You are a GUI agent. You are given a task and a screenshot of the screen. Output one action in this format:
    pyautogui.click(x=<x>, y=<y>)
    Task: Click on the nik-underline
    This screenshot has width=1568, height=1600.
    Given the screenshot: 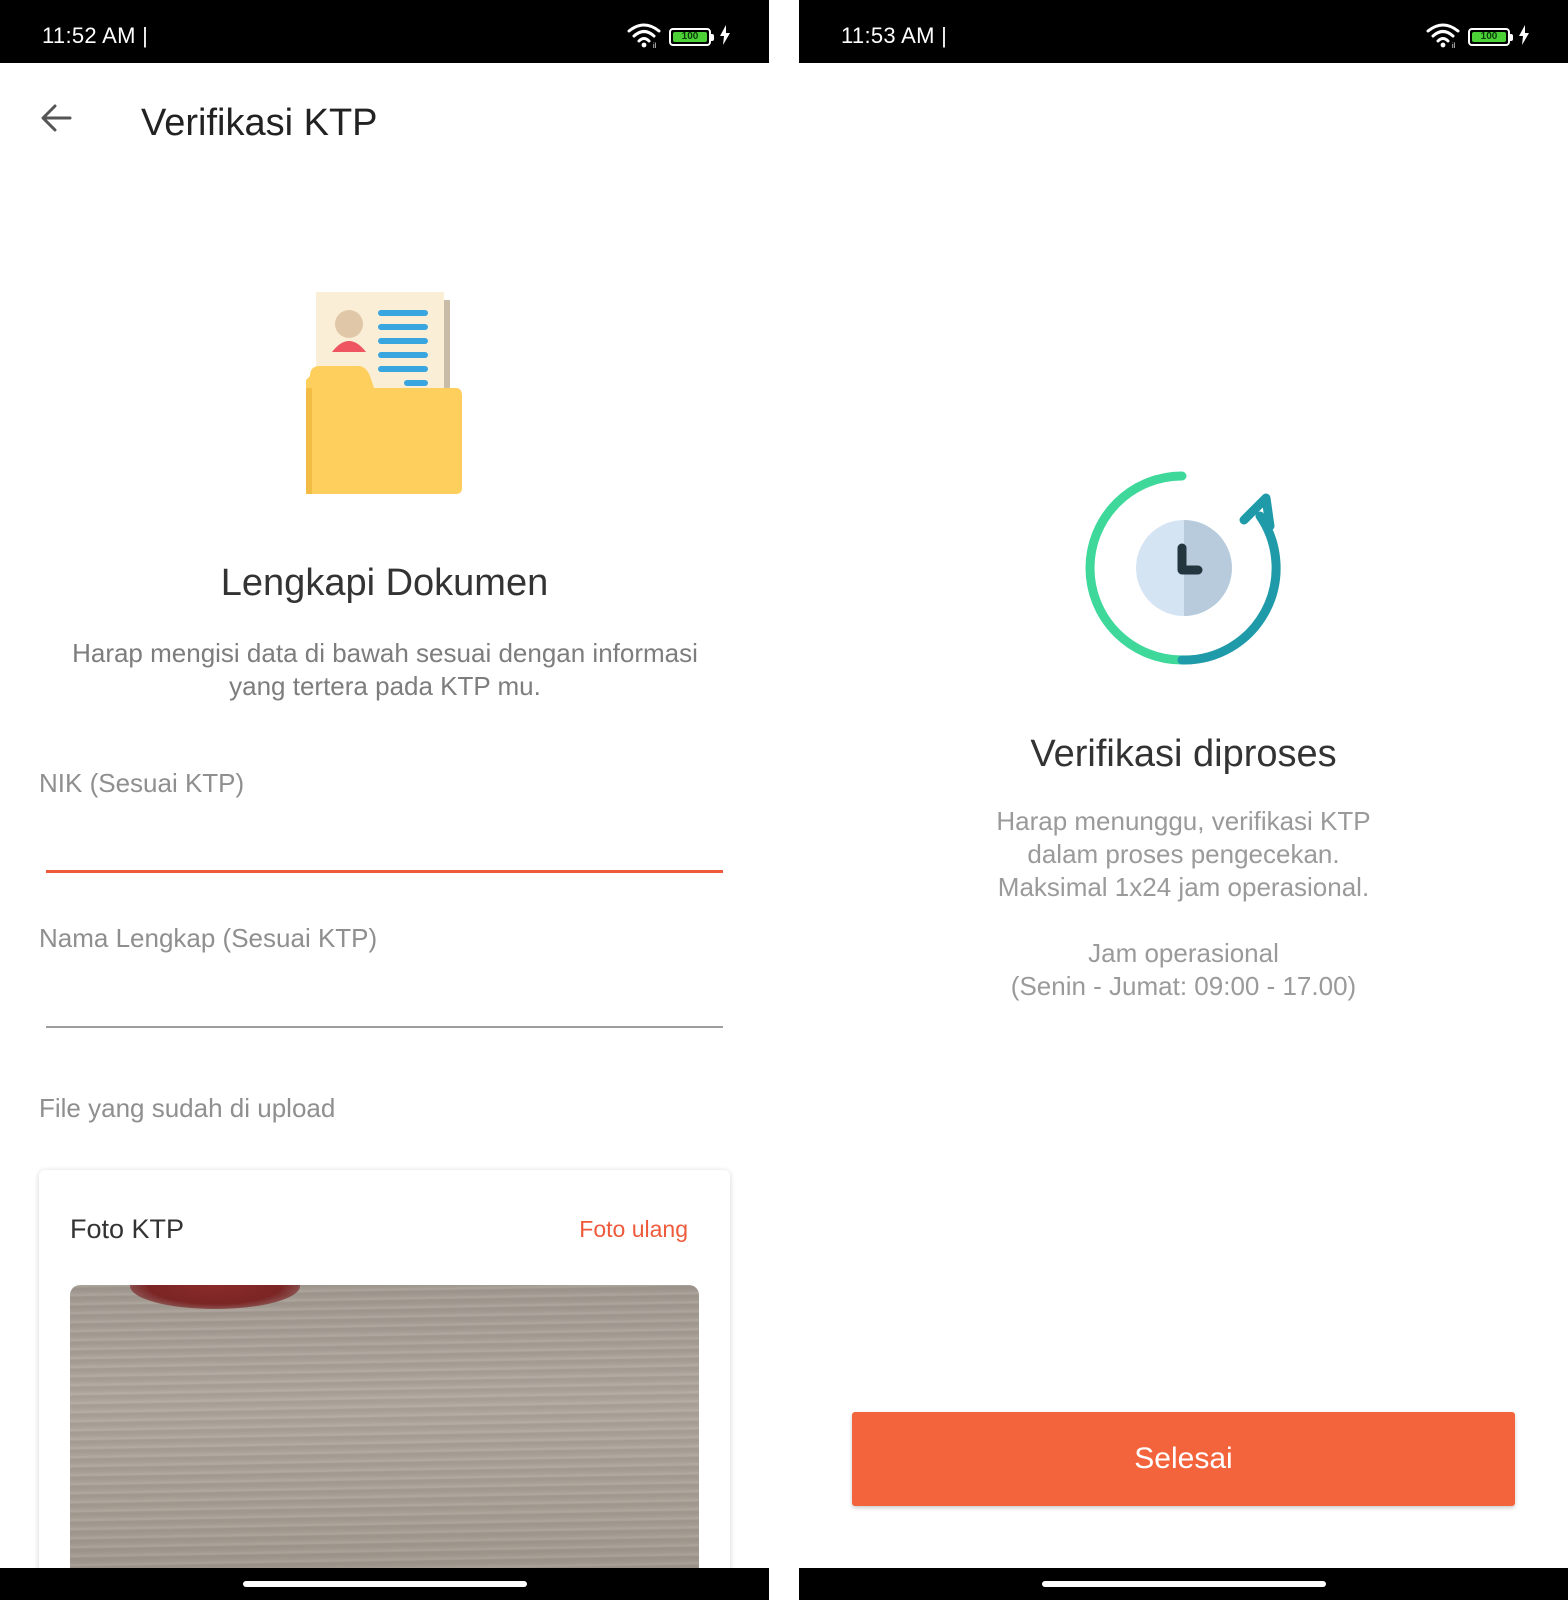 What is the action you would take?
    pyautogui.click(x=384, y=871)
    